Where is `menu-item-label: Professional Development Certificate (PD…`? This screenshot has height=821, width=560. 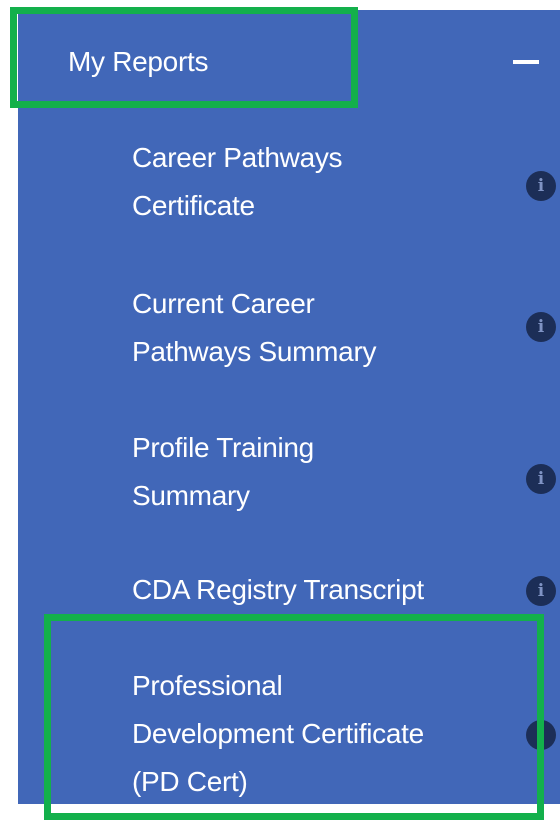 menu-item-label: Professional Development Certificate (PD… is located at coordinates (312, 734).